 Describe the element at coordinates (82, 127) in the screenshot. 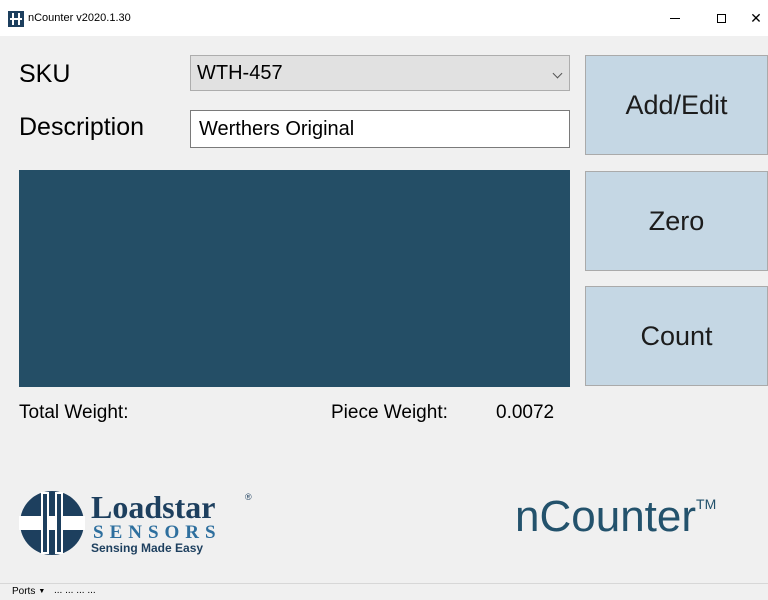

I see `description-label: Description` at that location.